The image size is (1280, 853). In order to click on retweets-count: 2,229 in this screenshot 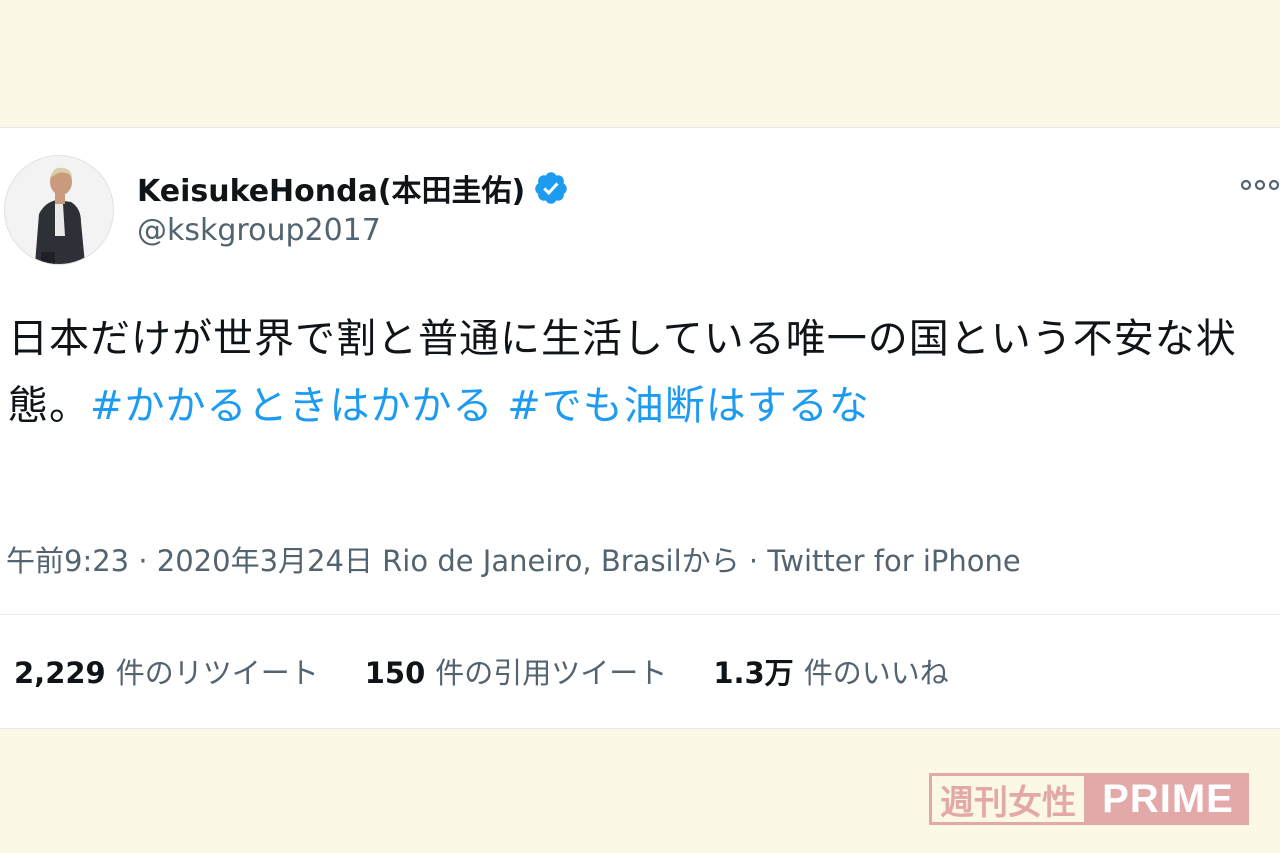, I will do `click(60, 673)`.